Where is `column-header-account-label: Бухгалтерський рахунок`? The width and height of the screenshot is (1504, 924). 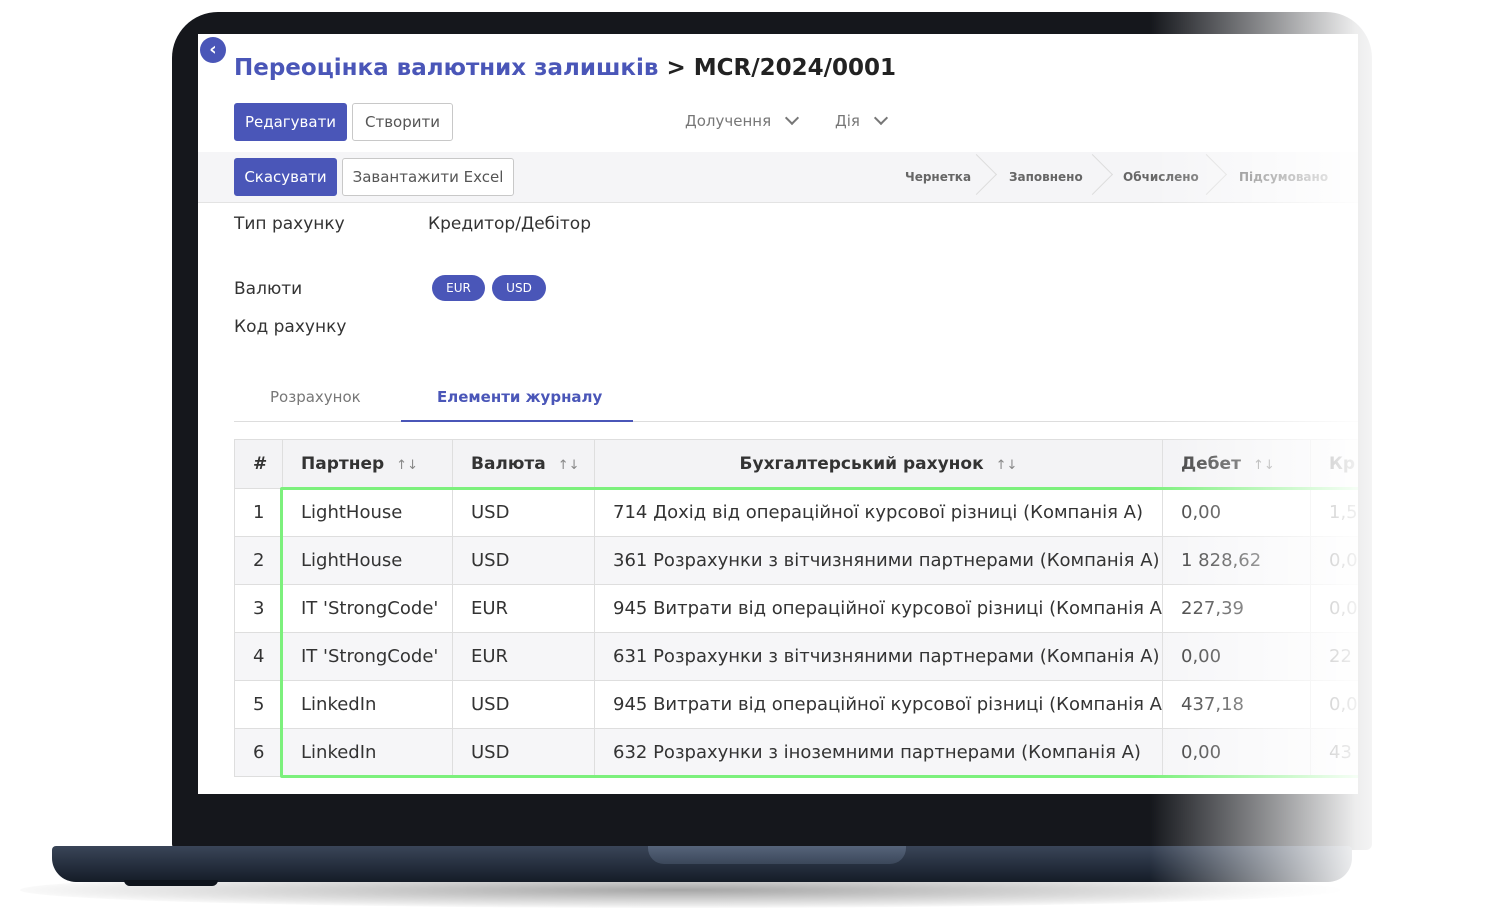 column-header-account-label: Бухгалтерський рахунок is located at coordinates (861, 464).